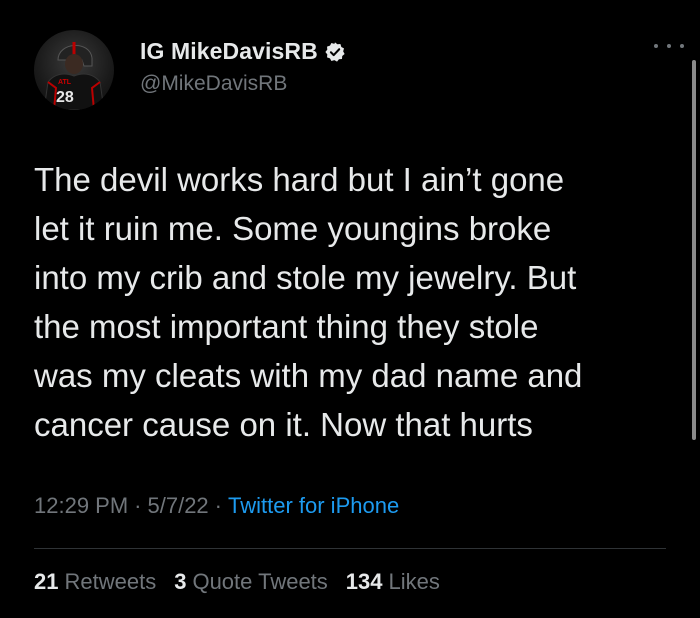 The height and width of the screenshot is (618, 700). What do you see at coordinates (364, 581) in the screenshot?
I see `likes-count: 134` at bounding box center [364, 581].